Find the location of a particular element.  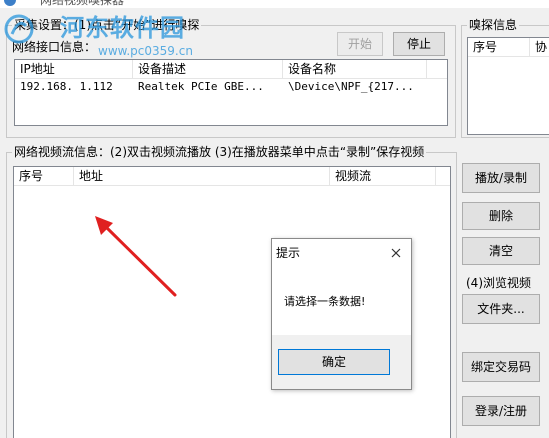

dialog-title: 提示 is located at coordinates (288, 253).